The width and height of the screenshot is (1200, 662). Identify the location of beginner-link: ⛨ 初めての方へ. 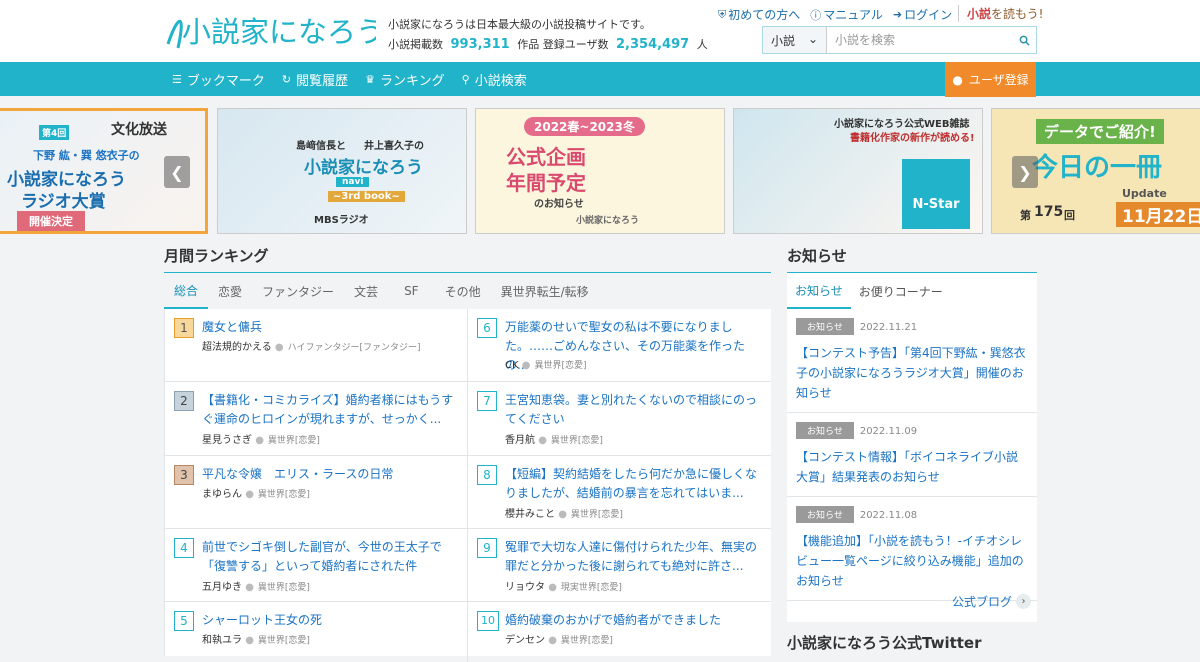
(759, 14).